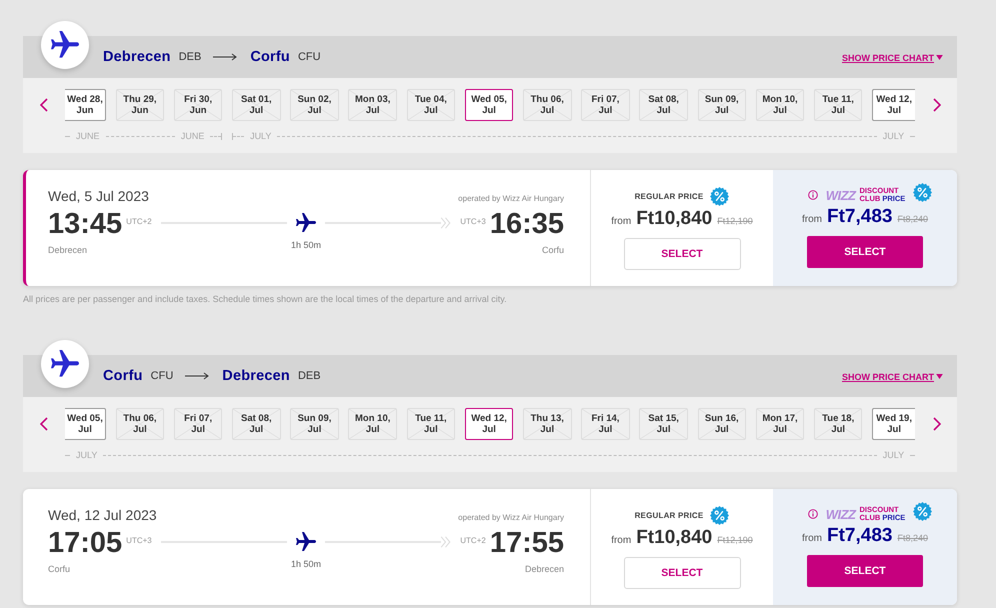 The height and width of the screenshot is (608, 996). I want to click on destination-code: DEB, so click(309, 376).